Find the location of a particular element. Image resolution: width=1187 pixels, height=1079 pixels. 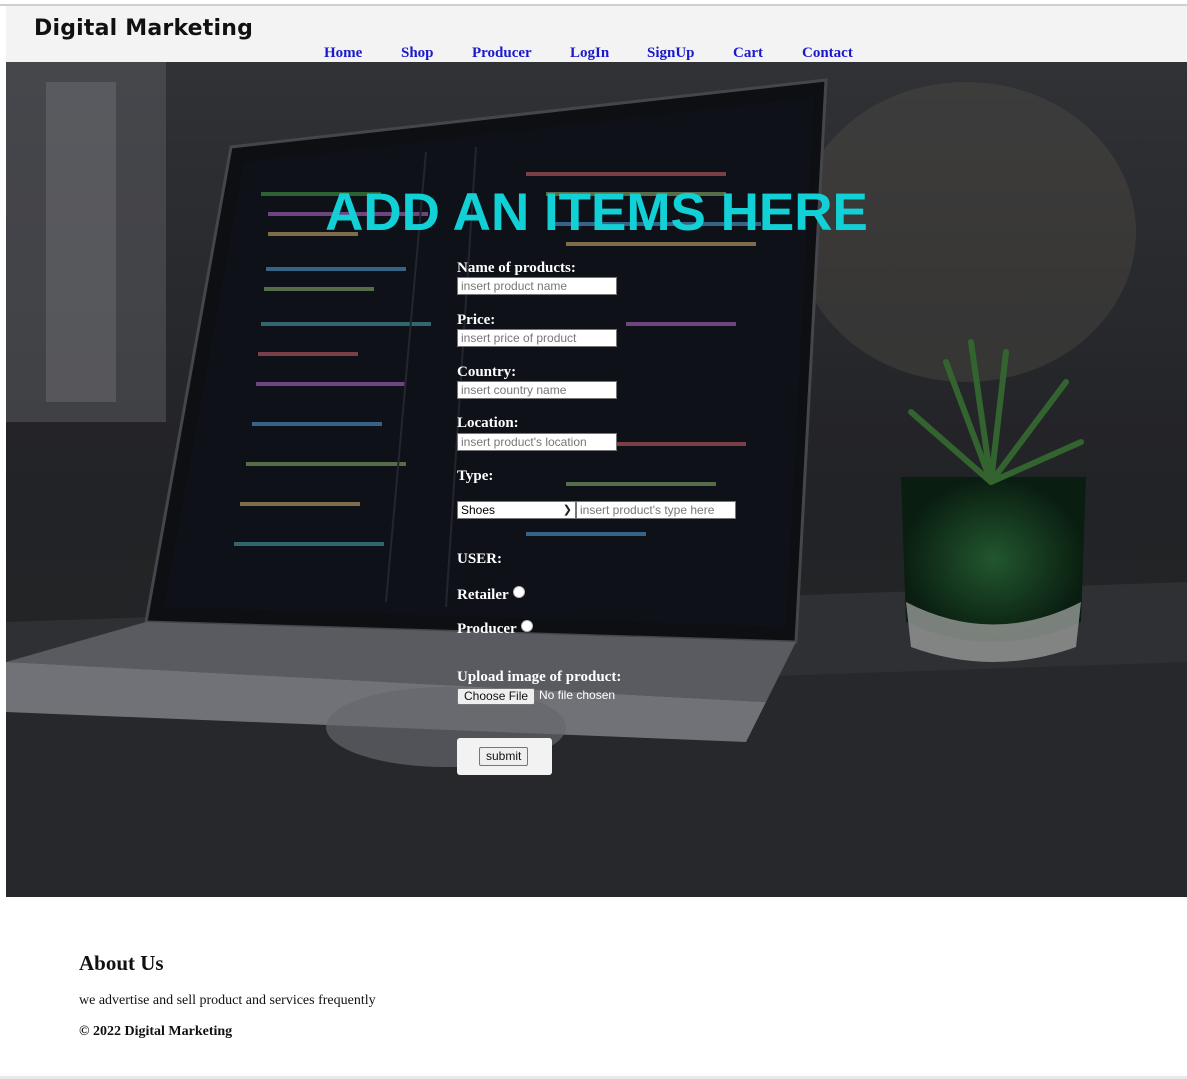

chevron-down-icon: ❯ is located at coordinates (567, 510).